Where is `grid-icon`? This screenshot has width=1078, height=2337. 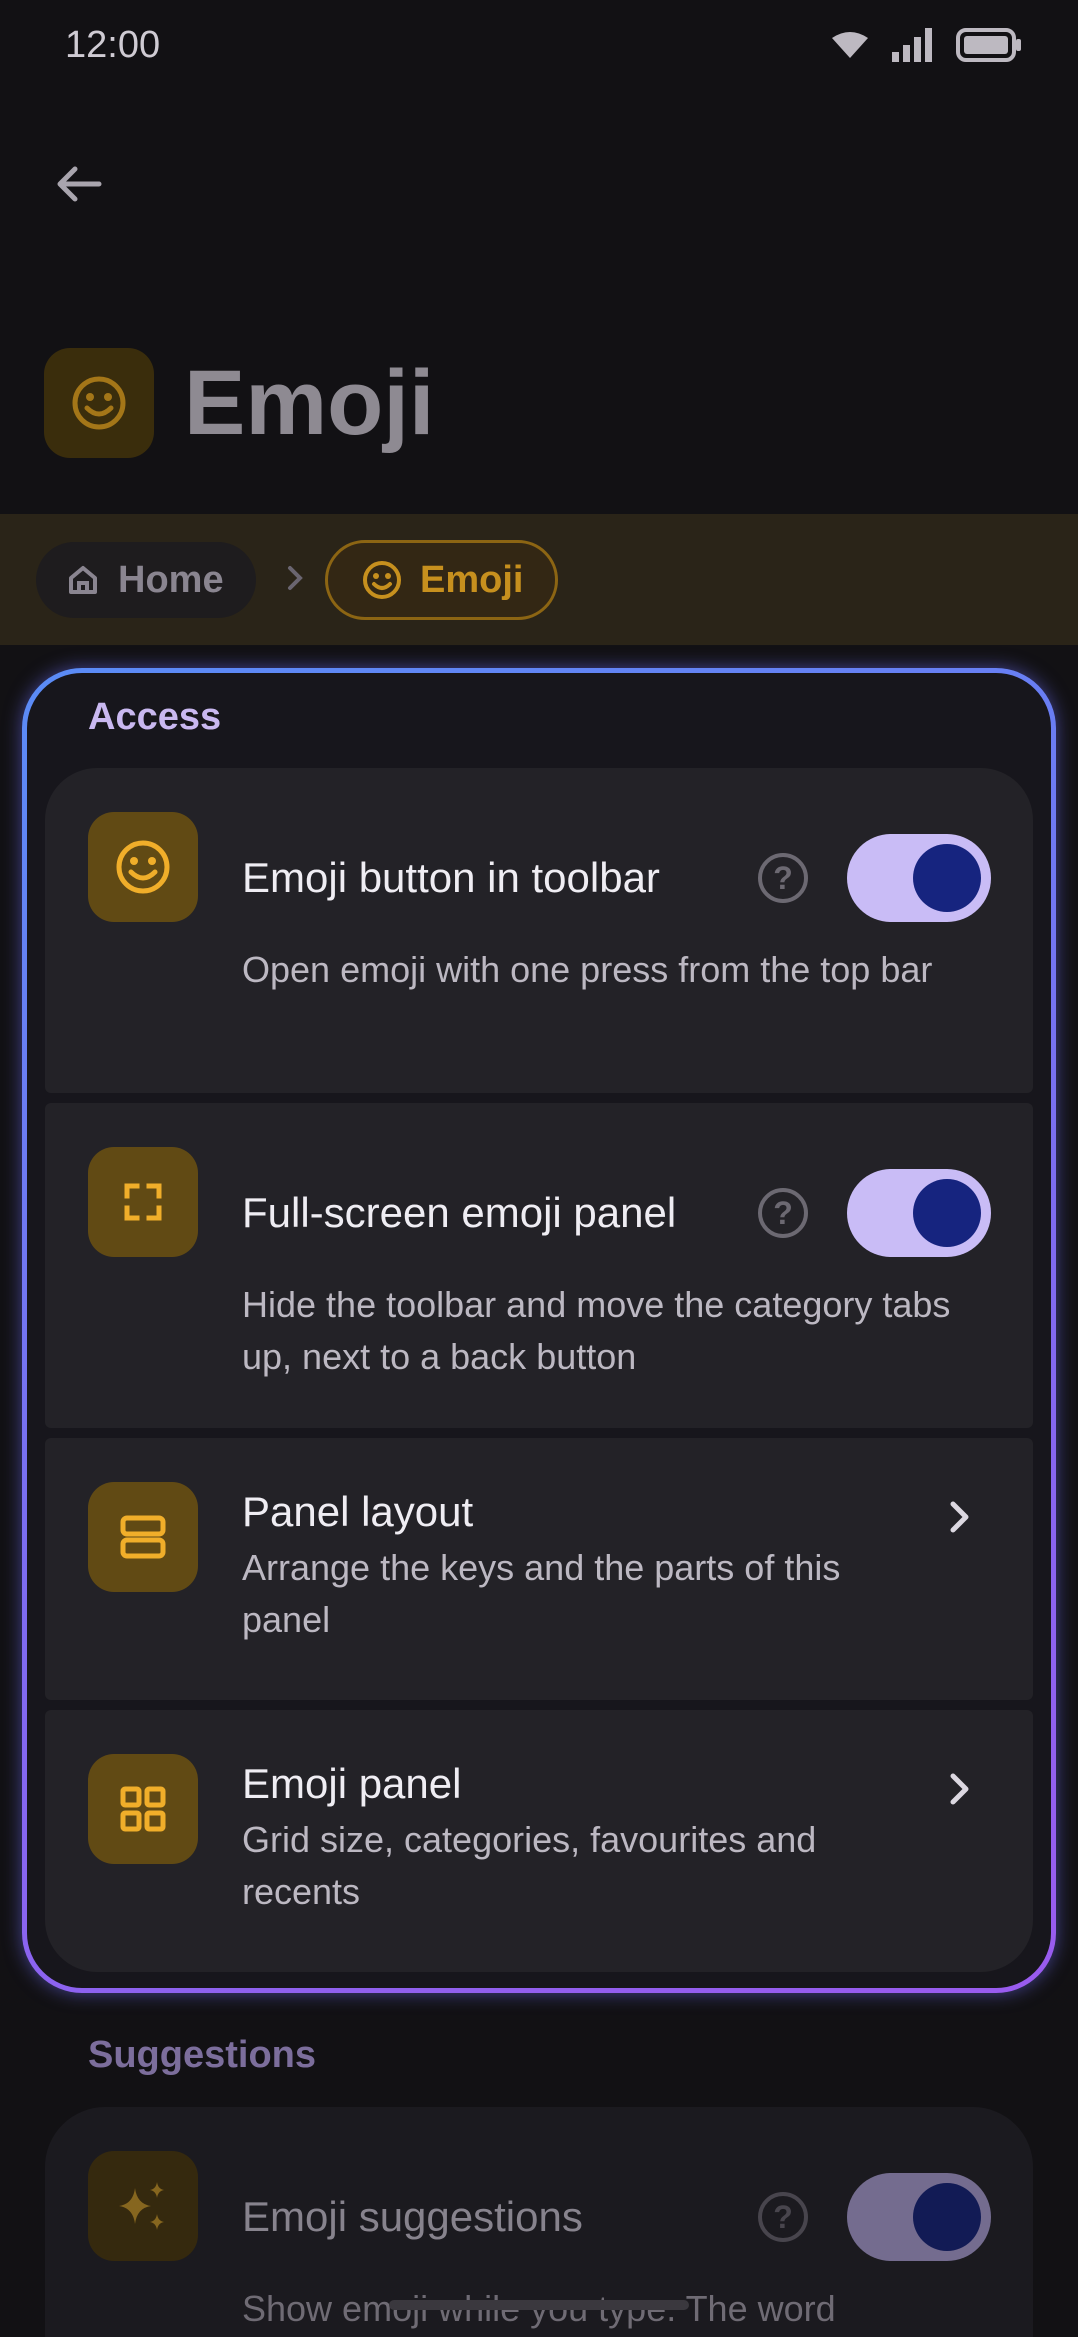
grid-icon is located at coordinates (143, 1809).